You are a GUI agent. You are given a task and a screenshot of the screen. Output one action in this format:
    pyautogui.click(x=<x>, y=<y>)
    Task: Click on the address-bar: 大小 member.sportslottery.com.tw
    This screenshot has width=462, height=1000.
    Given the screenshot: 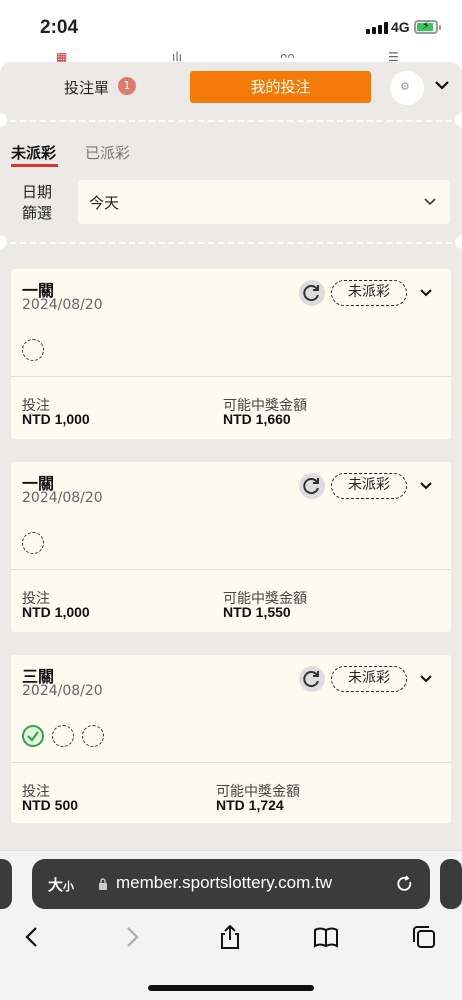 What is the action you would take?
    pyautogui.click(x=231, y=884)
    